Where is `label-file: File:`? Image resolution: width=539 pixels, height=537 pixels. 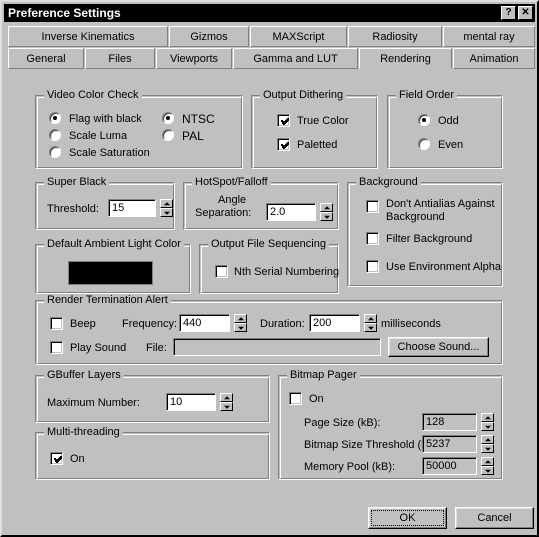
label-file: File: is located at coordinates (156, 348).